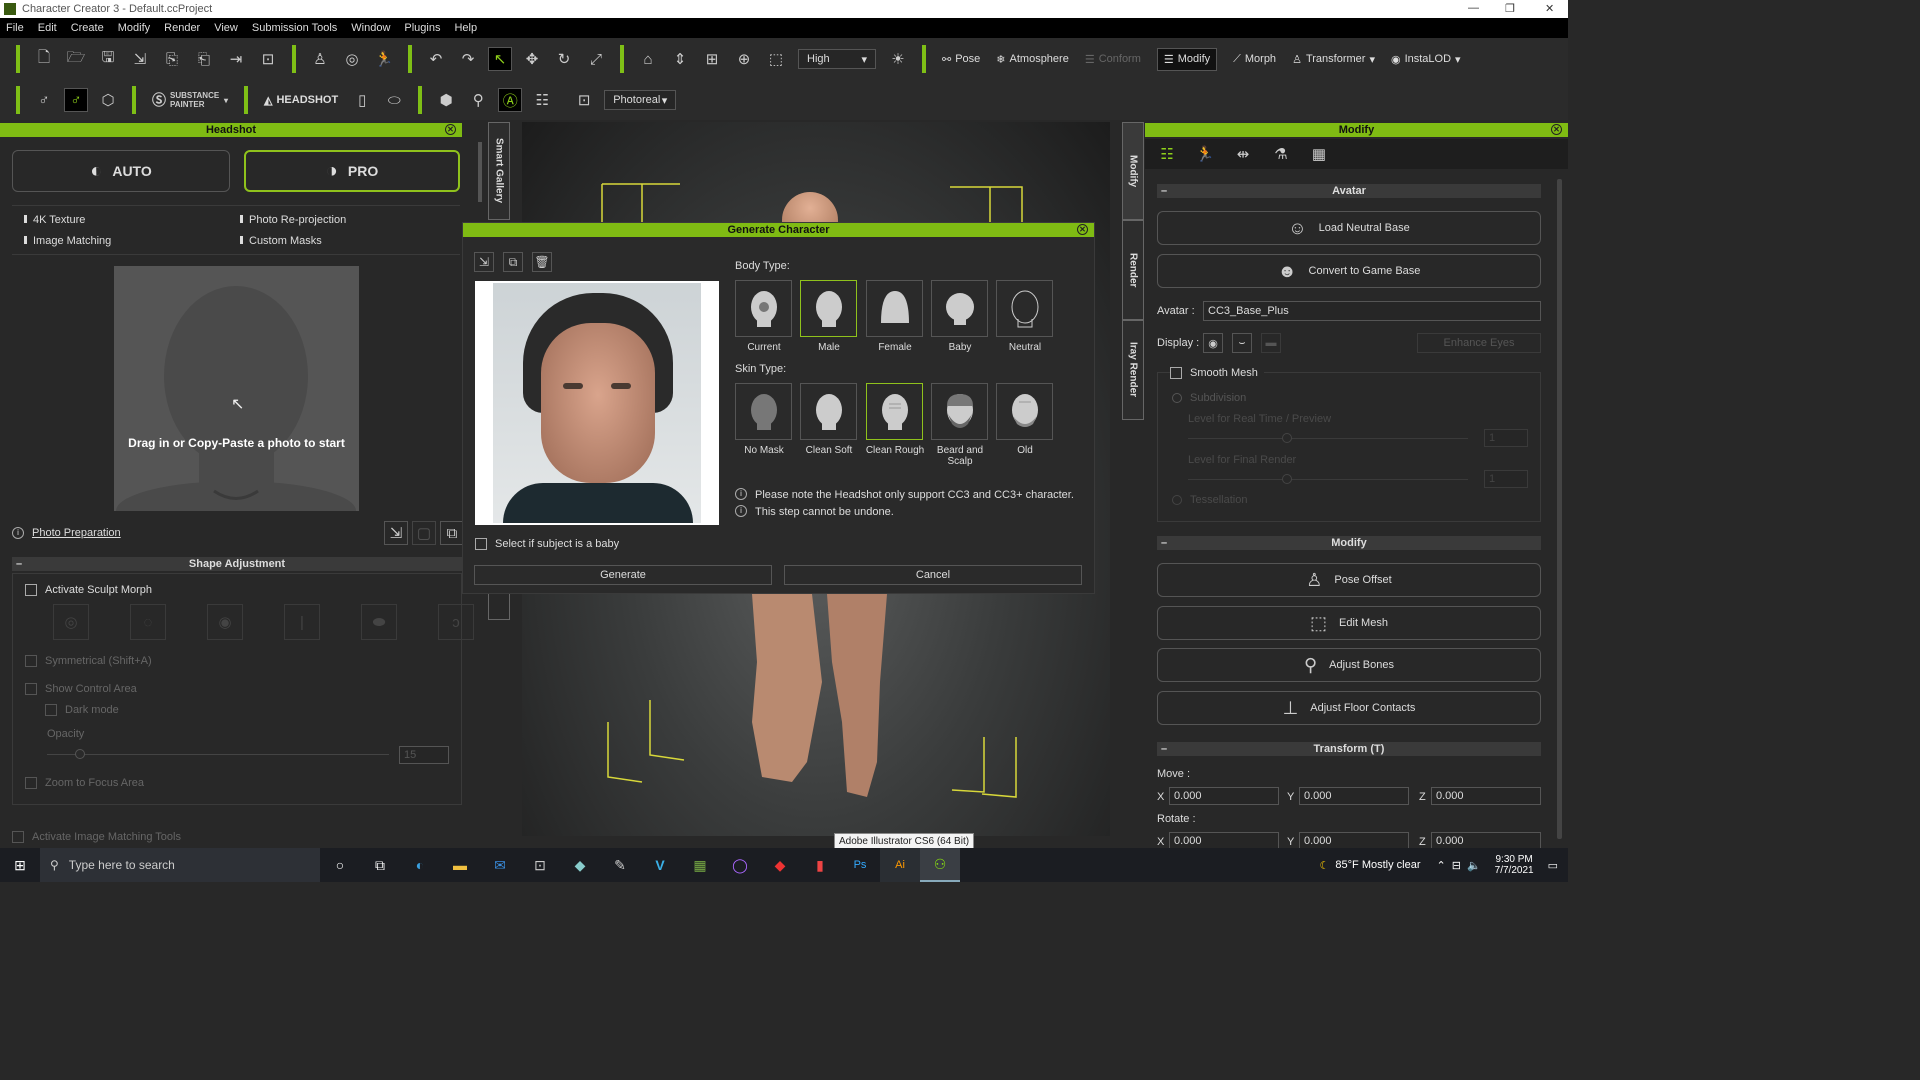 The height and width of the screenshot is (1080, 1920). Describe the element at coordinates (44, 100) in the screenshot. I see `morph-creator-icon: ♂` at that location.